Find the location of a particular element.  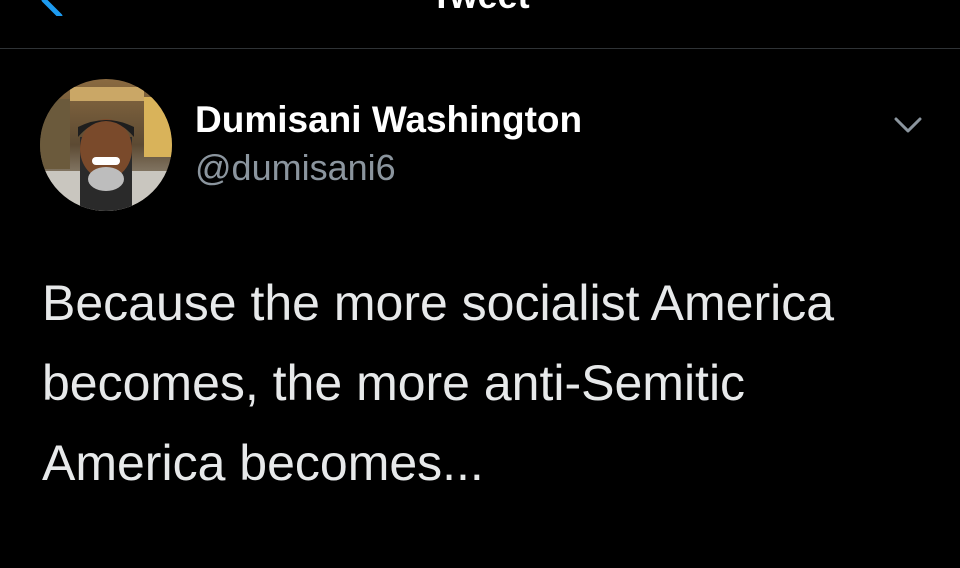

chevron-down-icon is located at coordinates (908, 125).